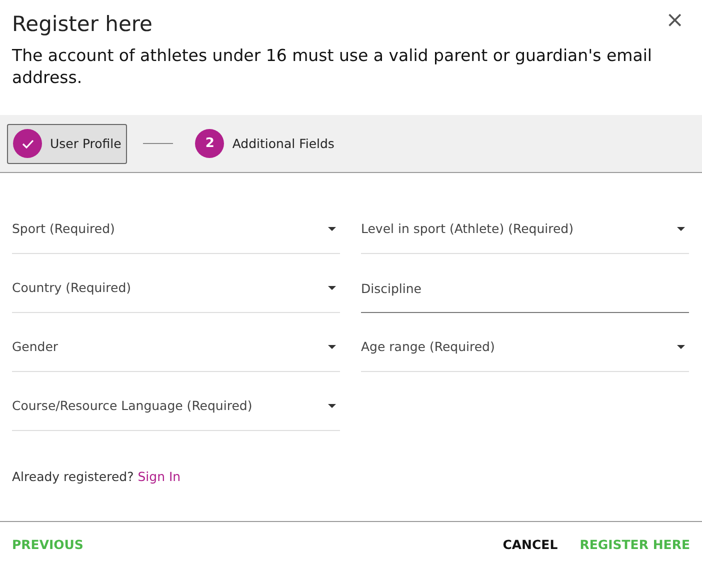 This screenshot has height=579, width=702. What do you see at coordinates (176, 342) in the screenshot?
I see `dropdown-field: Gender` at bounding box center [176, 342].